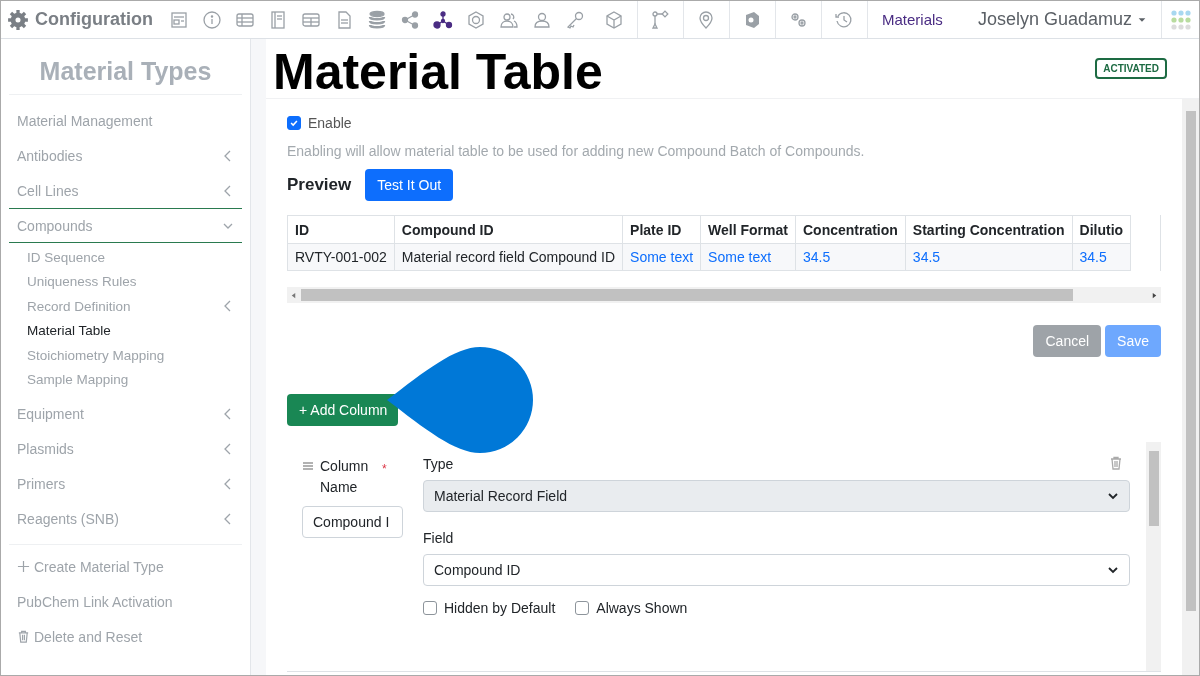 This screenshot has height=676, width=1200. I want to click on cancel-button: Cancel, so click(1067, 341).